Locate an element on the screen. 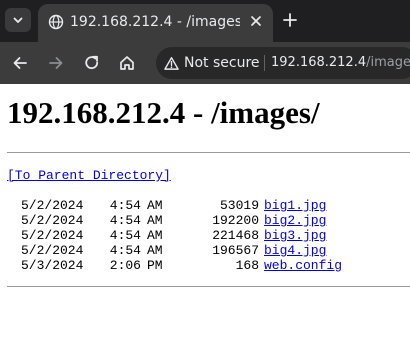 The height and width of the screenshot is (363, 410). chevron-down-icon is located at coordinates (18, 20).